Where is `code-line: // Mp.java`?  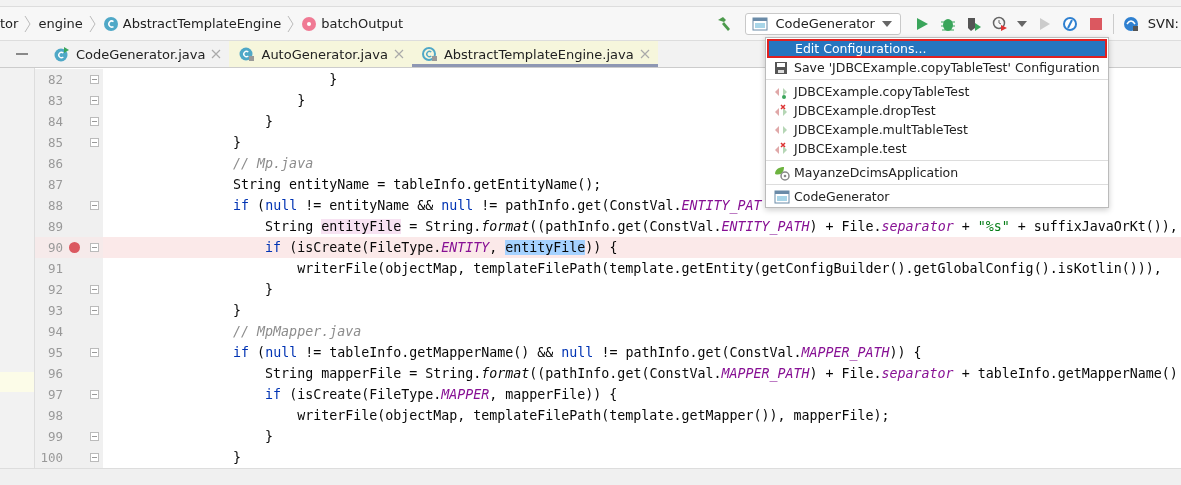
code-line: // Mp.java is located at coordinates (273, 163).